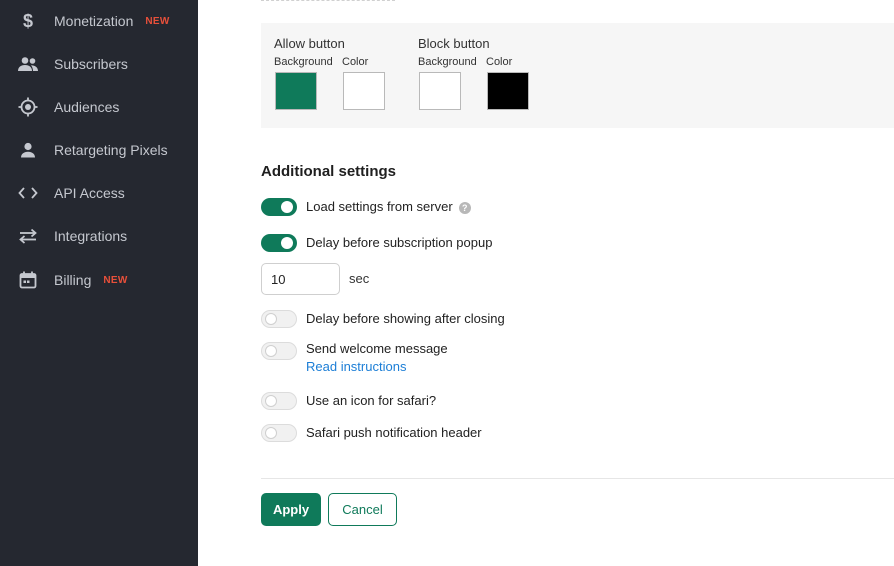 This screenshot has height=566, width=894. I want to click on help-icon: ?, so click(464, 208).